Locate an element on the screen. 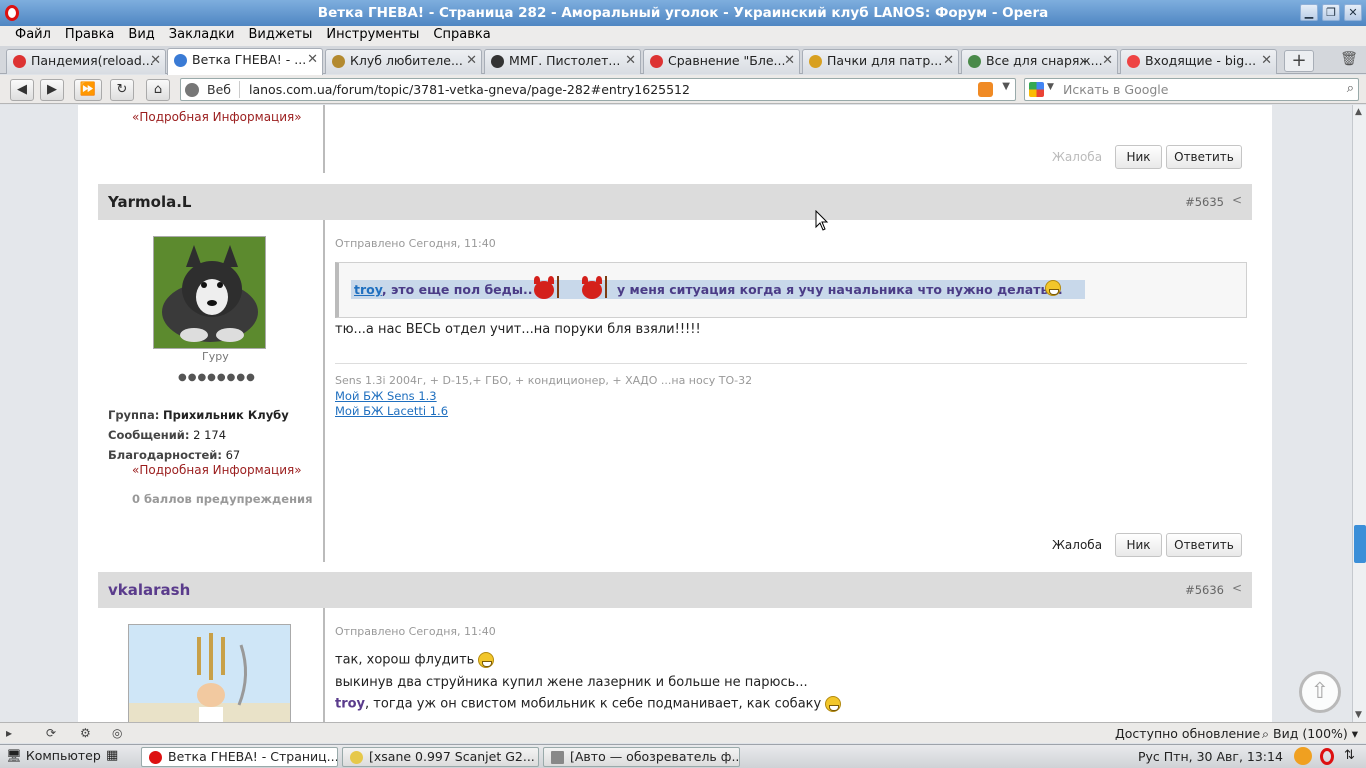 The height and width of the screenshot is (768, 1366). post-author: Yarmola.L is located at coordinates (149, 202).